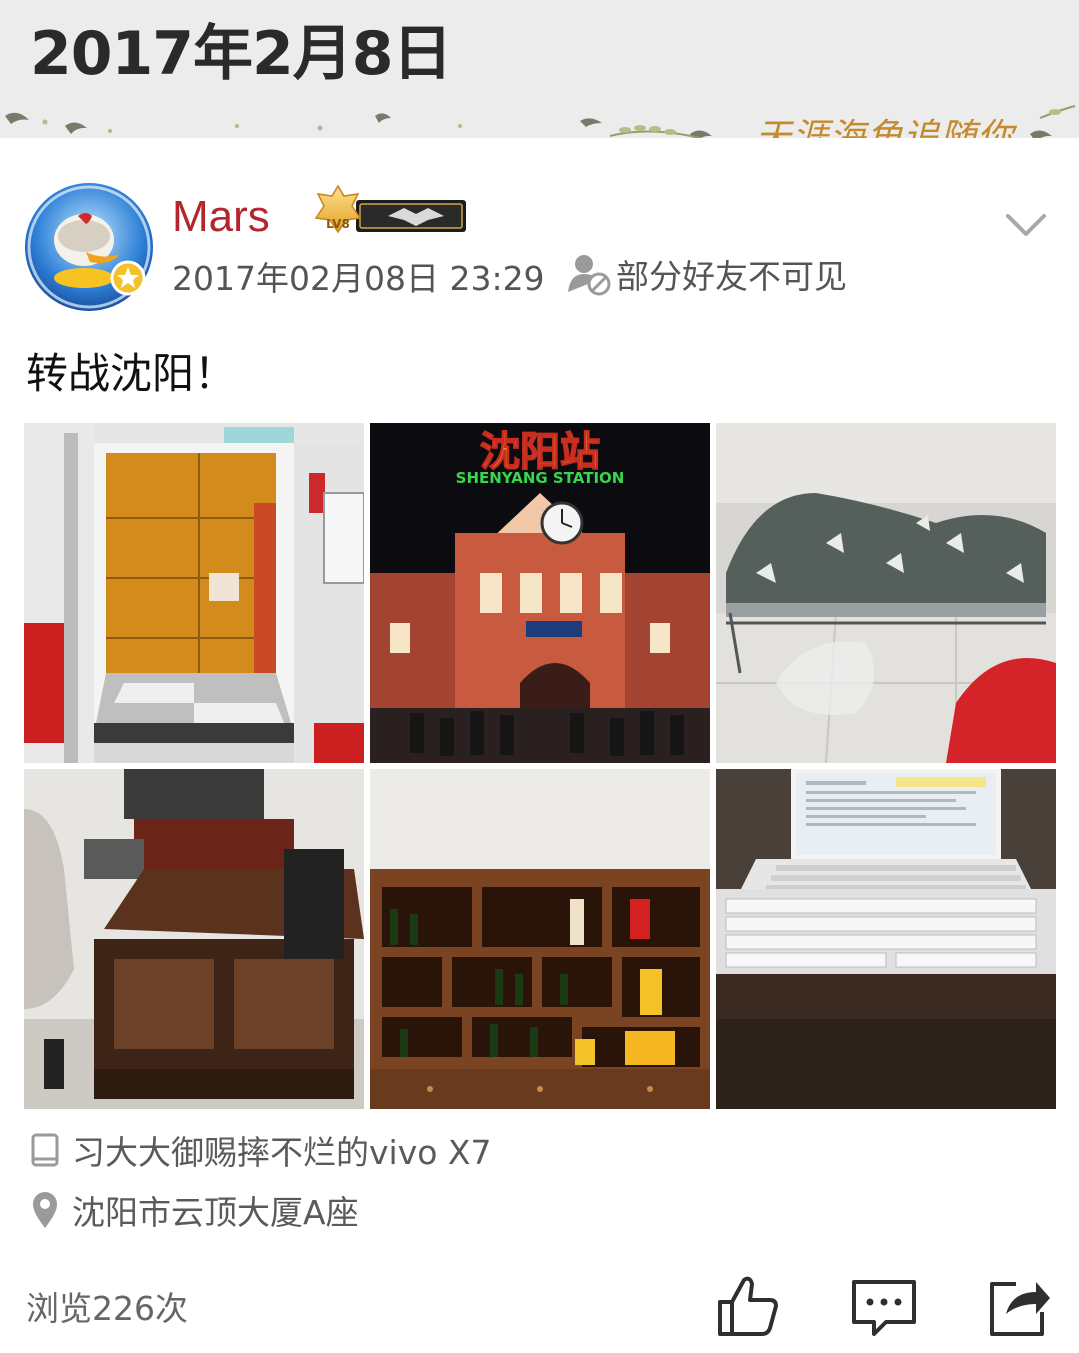 This screenshot has height=1353, width=1079. What do you see at coordinates (282, 1152) in the screenshot?
I see `device-label: 习大大御赐摔不烂的vivo X7` at bounding box center [282, 1152].